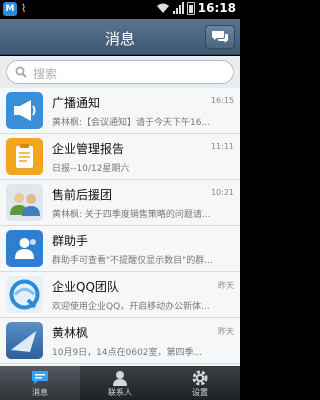 The image size is (320, 400). I want to click on conversation-item: 企业管理报告 11:11 日报--10/12星期六, so click(120, 157).